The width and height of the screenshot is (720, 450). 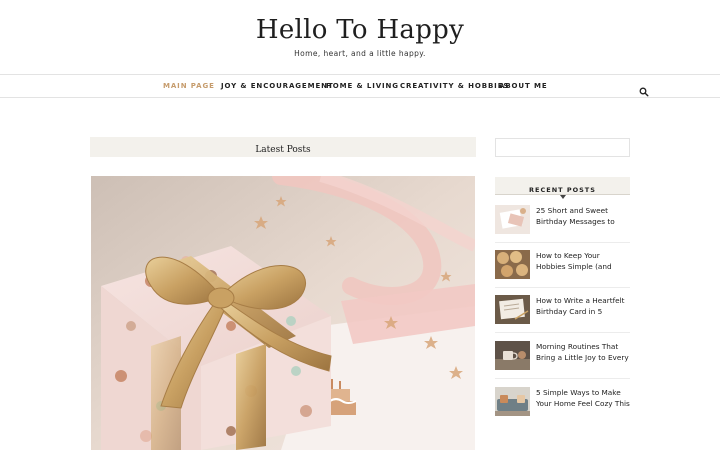 I want to click on nav-item-joy-encouragement: JOY & ENCOURAGEMENT, so click(x=277, y=86).